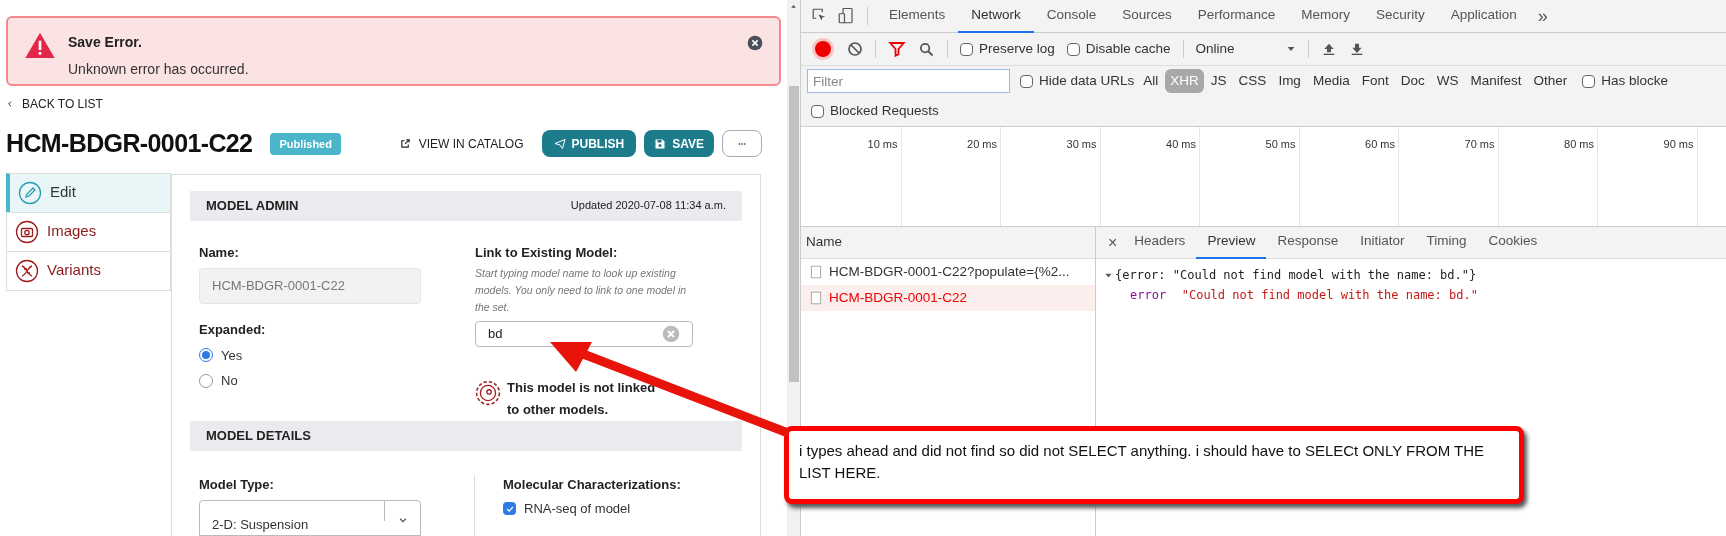 The image size is (1726, 536). What do you see at coordinates (221, 355) in the screenshot?
I see `radio-option: Yes` at bounding box center [221, 355].